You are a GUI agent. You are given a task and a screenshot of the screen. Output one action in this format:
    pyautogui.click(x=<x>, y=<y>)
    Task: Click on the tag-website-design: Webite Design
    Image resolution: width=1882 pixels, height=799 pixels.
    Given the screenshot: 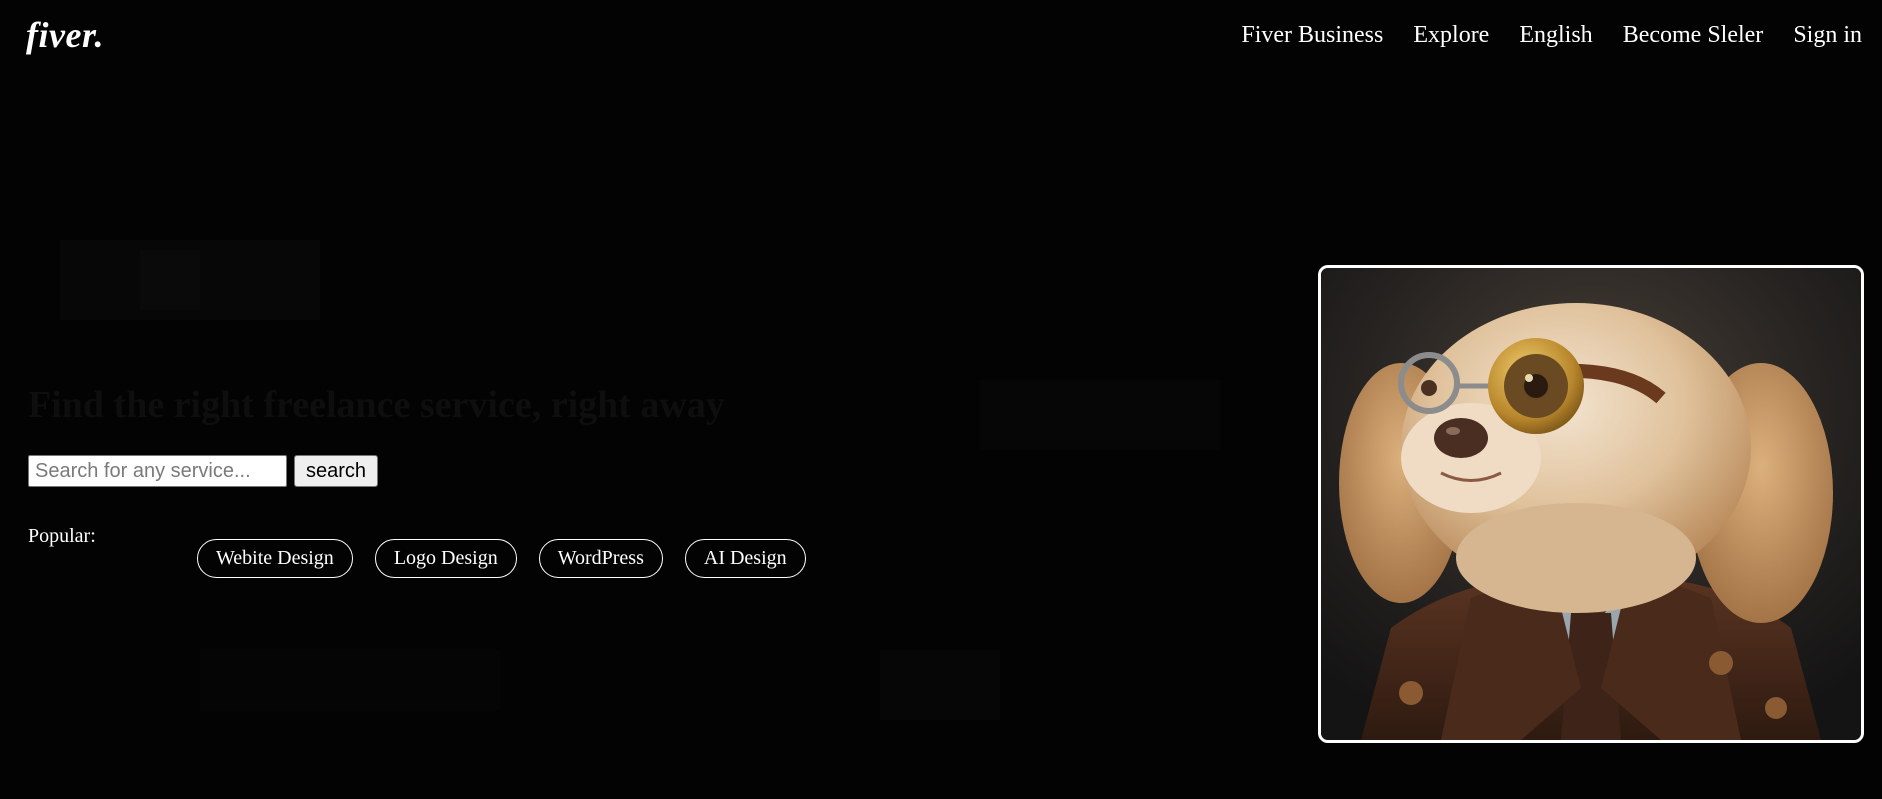 What is the action you would take?
    pyautogui.click(x=275, y=558)
    